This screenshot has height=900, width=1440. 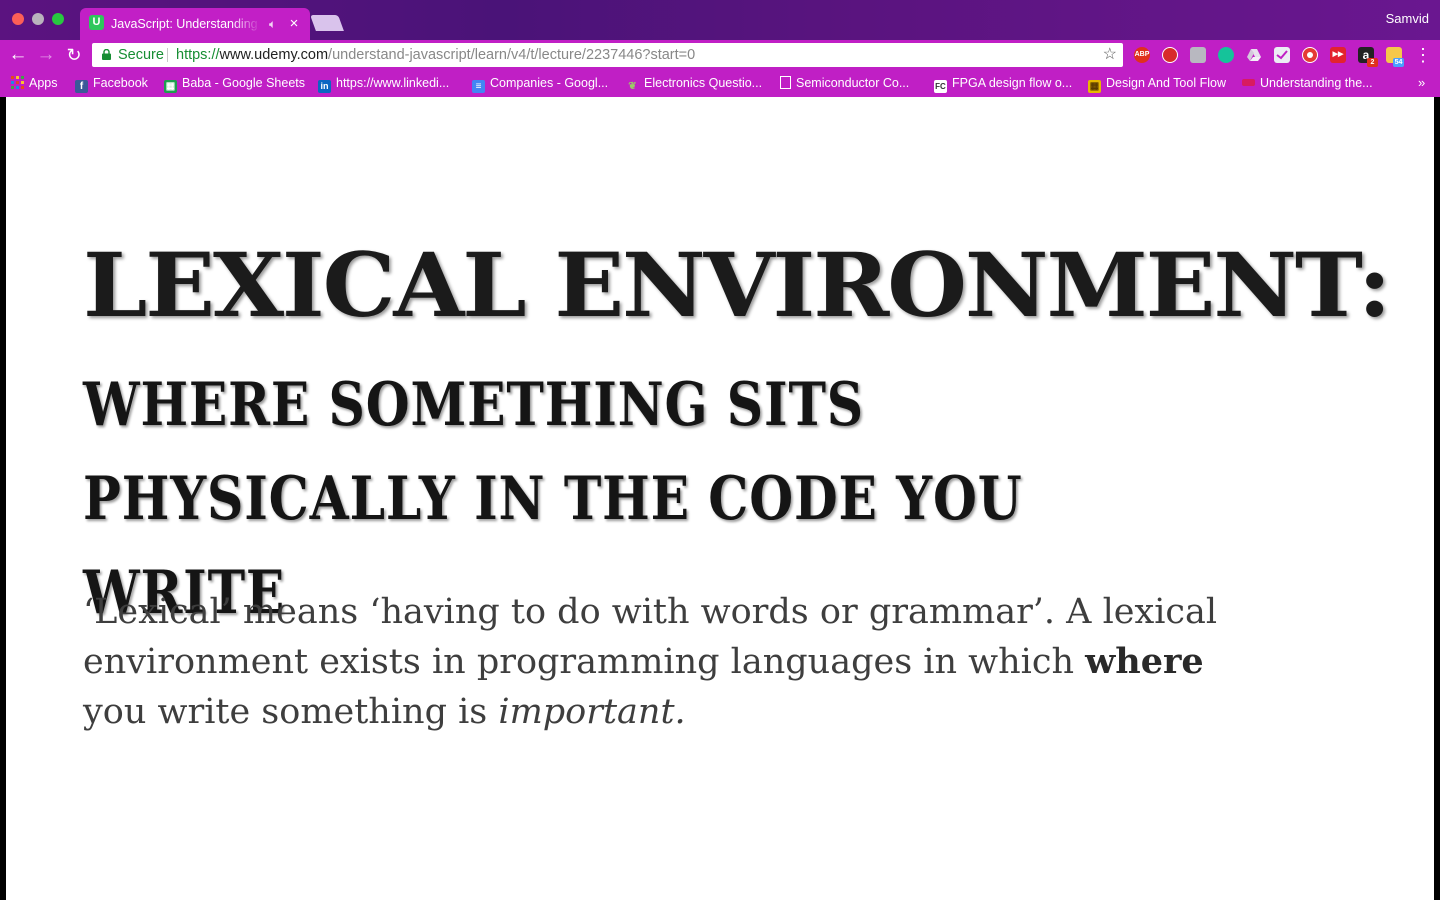 What do you see at coordinates (81, 86) in the screenshot?
I see `facebook-icon: f` at bounding box center [81, 86].